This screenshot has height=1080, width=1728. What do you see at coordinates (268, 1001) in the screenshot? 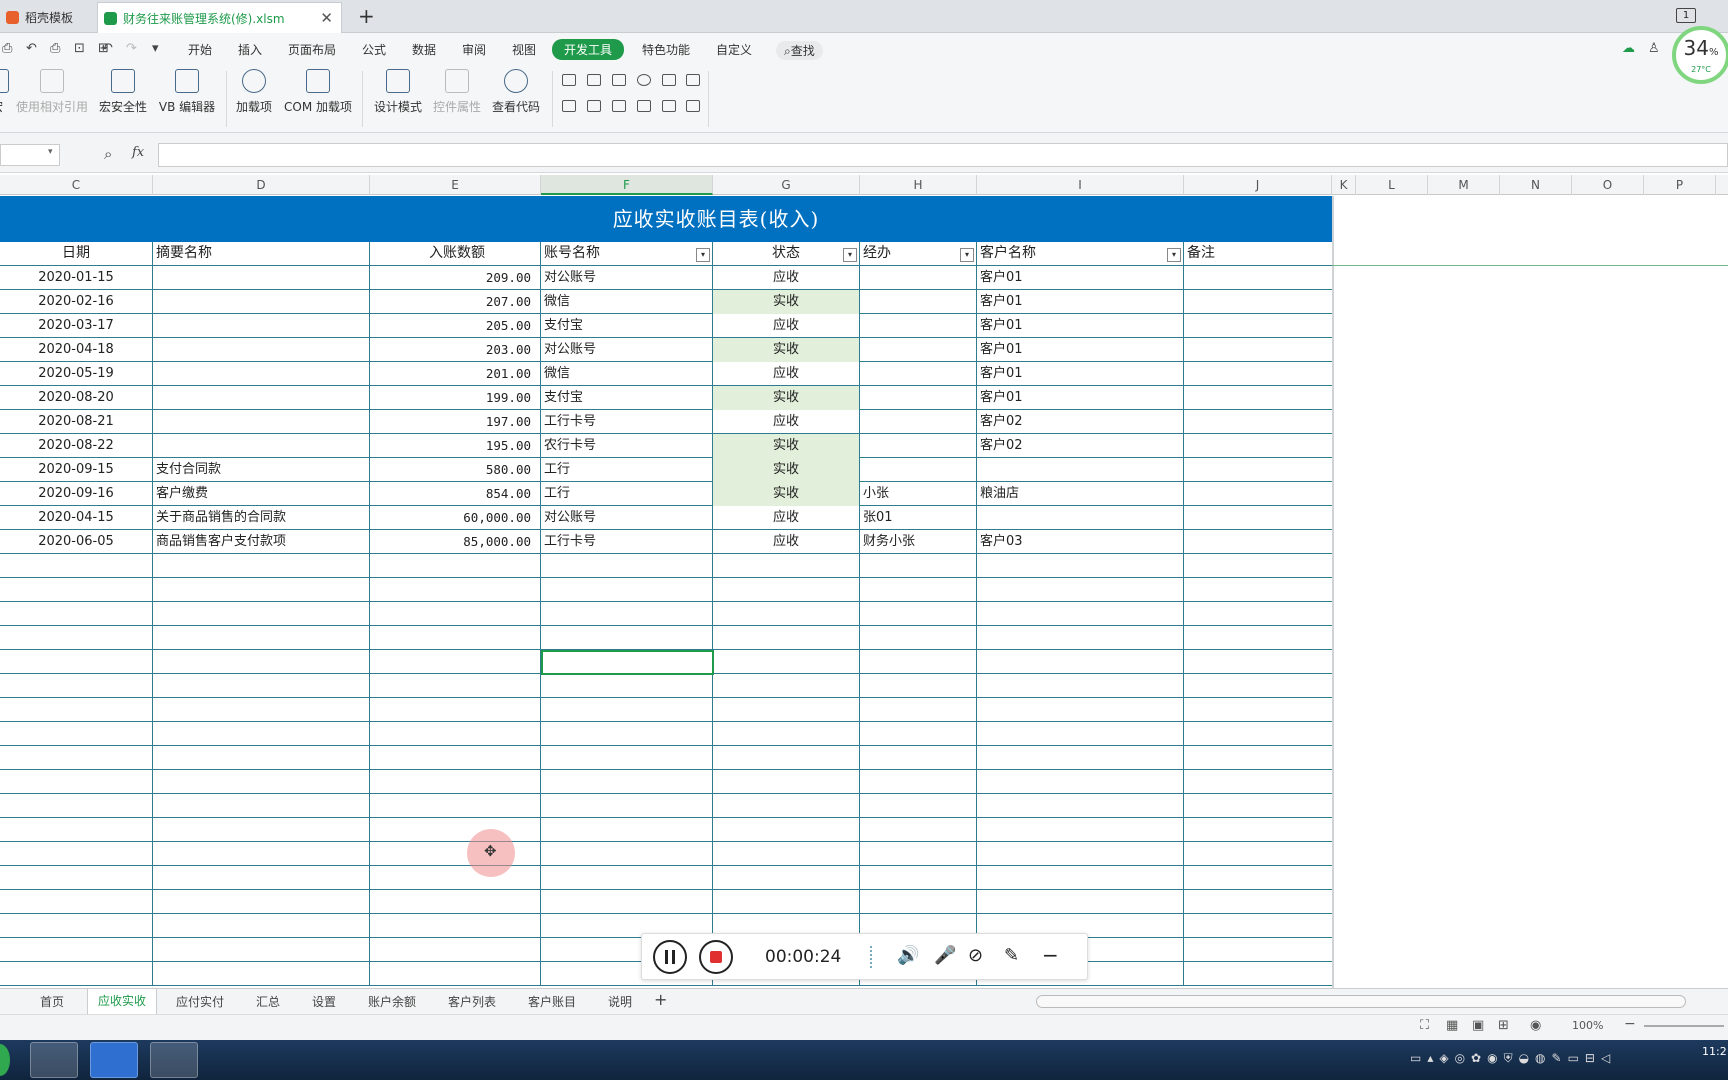
I see `sheet-tab: 汇总` at bounding box center [268, 1001].